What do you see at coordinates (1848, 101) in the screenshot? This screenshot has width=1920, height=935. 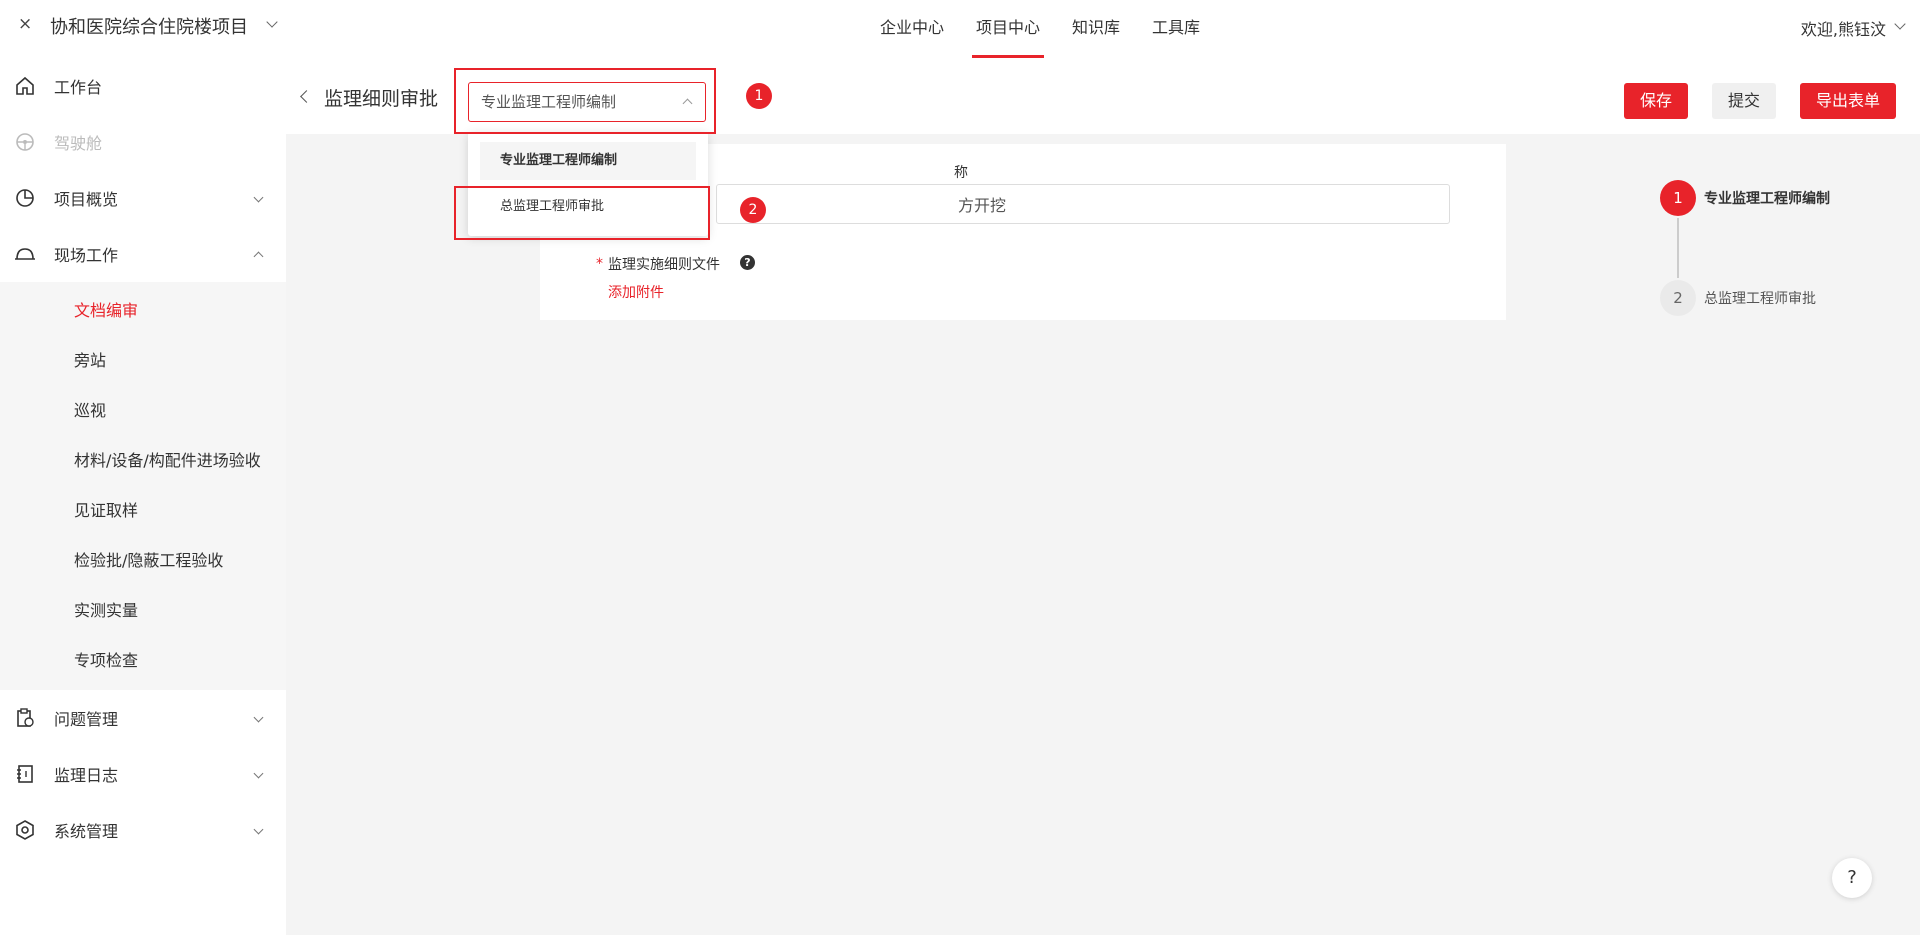 I see `export-form-button: 导出表单` at bounding box center [1848, 101].